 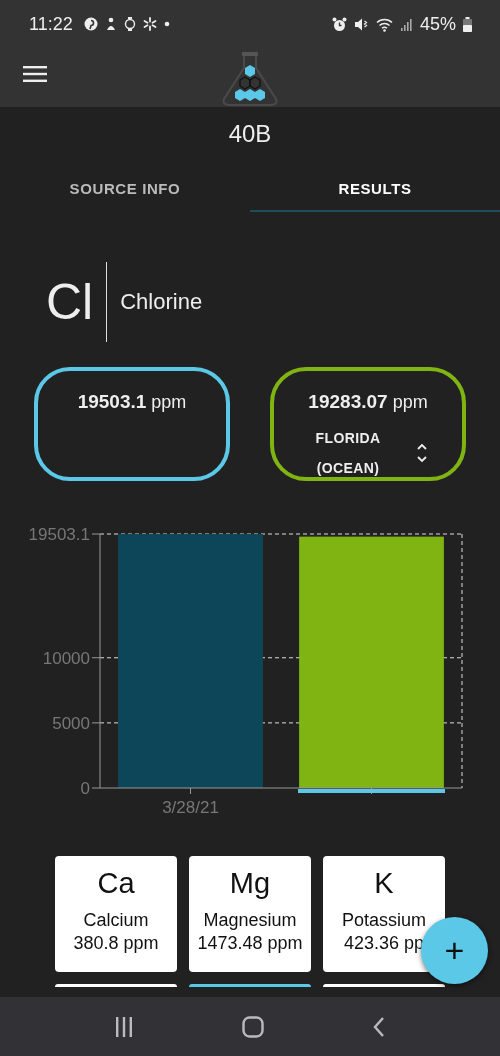 What do you see at coordinates (51, 24) in the screenshot?
I see `status-time: 11:22` at bounding box center [51, 24].